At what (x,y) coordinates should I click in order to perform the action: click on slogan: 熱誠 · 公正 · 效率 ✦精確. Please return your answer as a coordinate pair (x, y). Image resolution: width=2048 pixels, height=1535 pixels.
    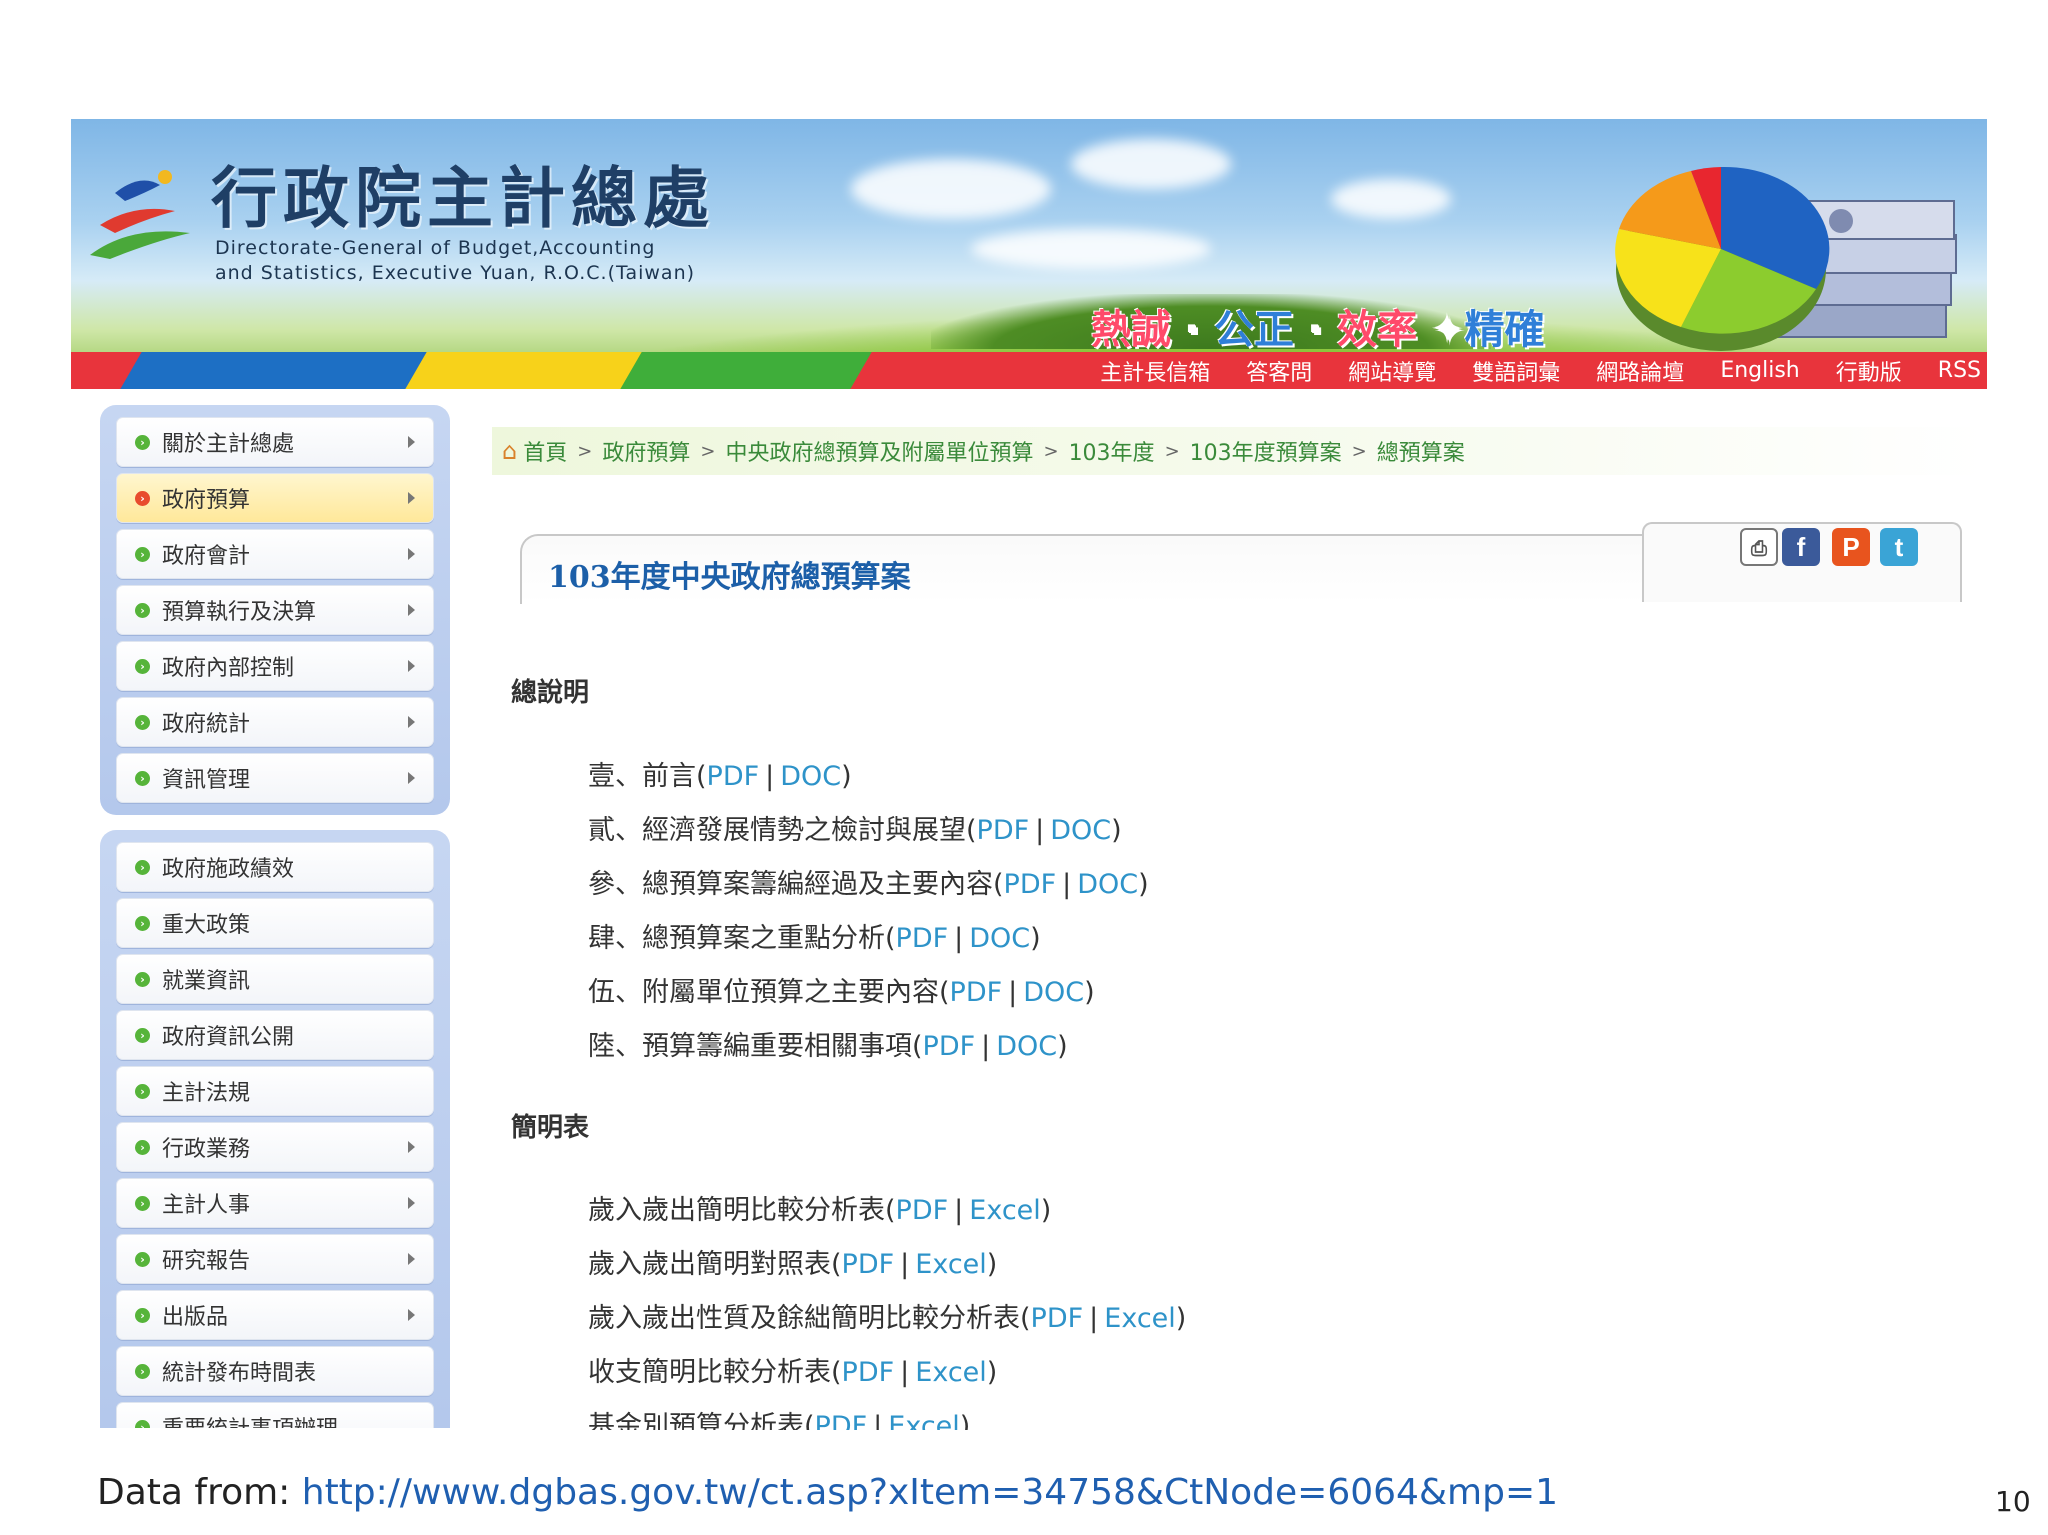
    Looking at the image, I should click on (1318, 330).